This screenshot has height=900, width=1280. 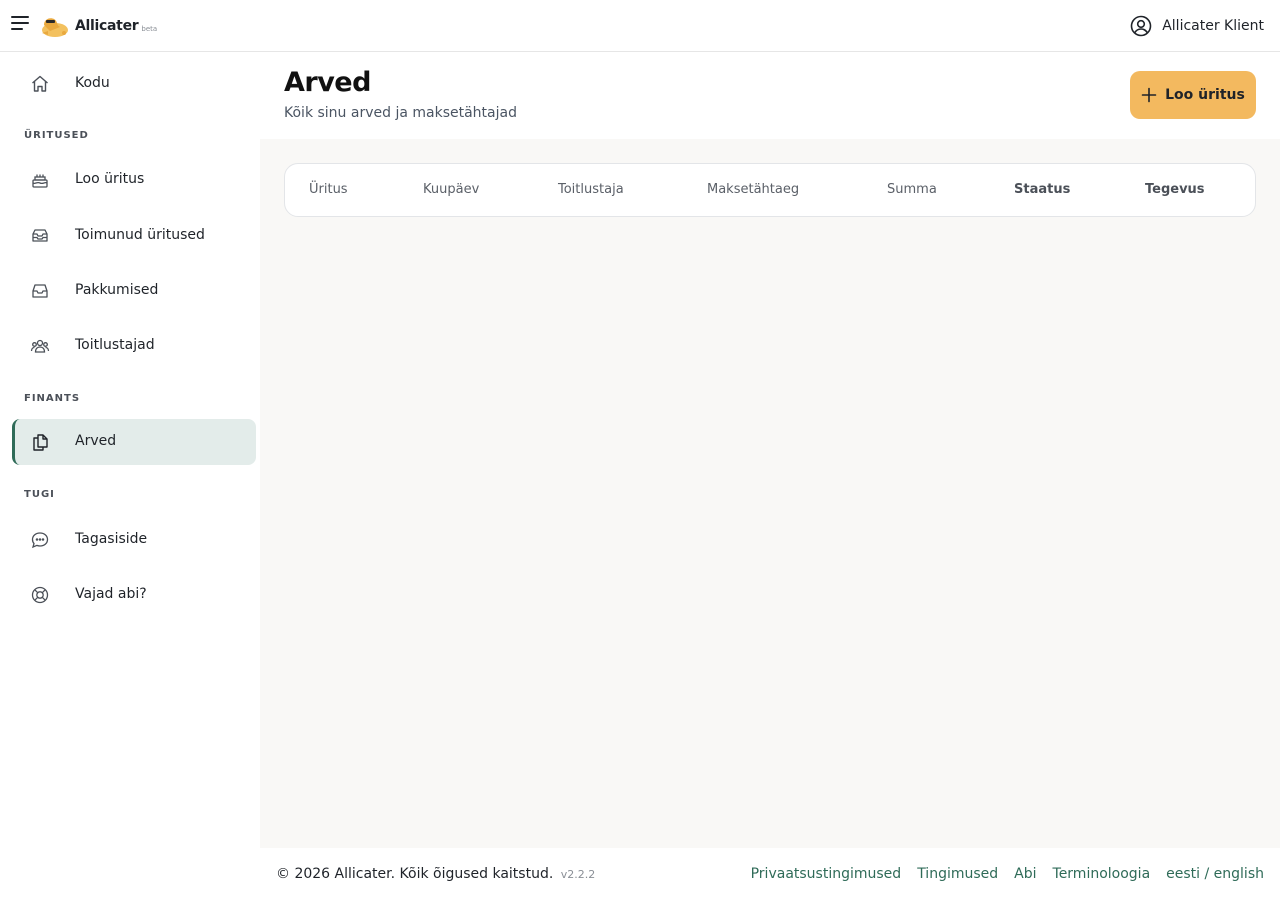 I want to click on sidebar-item-feedback: Tagasiside, so click(x=134, y=540).